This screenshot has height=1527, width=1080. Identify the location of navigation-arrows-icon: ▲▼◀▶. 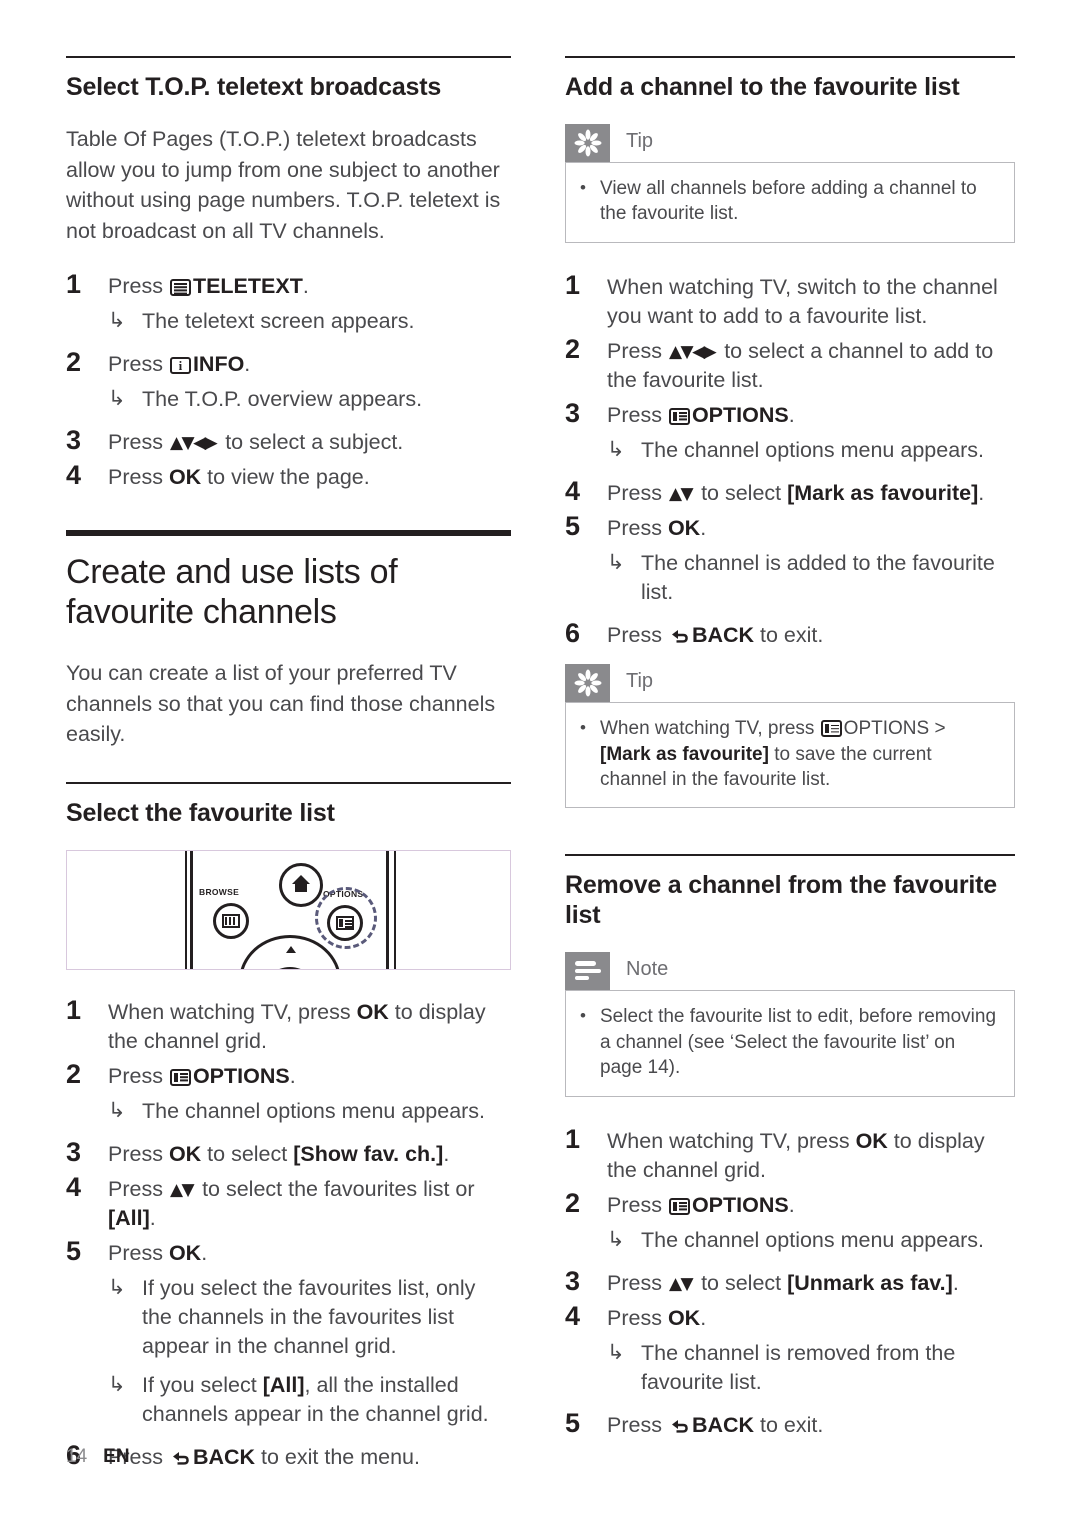
(193, 443).